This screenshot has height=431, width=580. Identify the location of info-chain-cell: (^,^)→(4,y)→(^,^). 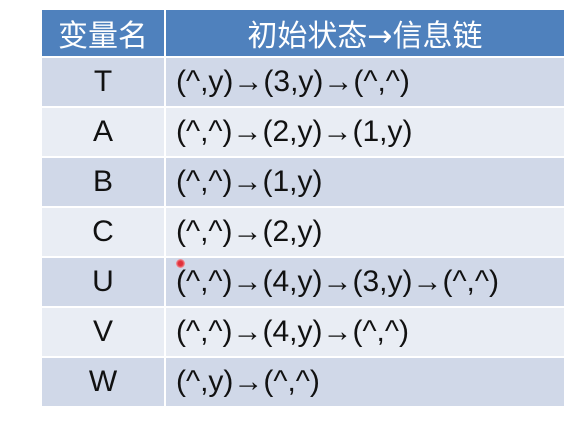
(365, 332).